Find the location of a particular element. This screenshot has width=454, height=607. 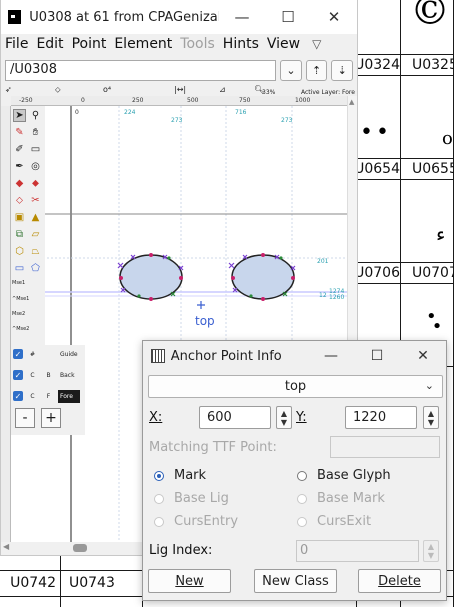

vertical-ruler is located at coordinates (6, 326).